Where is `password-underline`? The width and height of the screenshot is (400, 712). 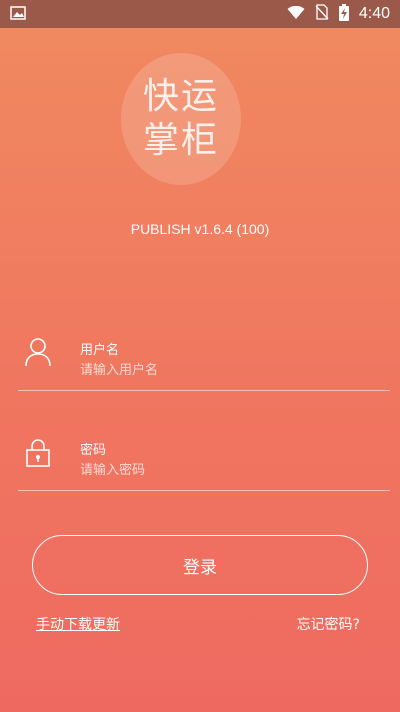 password-underline is located at coordinates (204, 490).